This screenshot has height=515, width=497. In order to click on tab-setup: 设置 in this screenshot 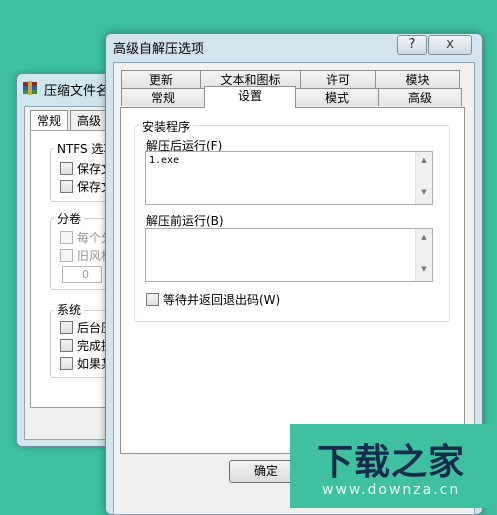, I will do `click(250, 97)`.